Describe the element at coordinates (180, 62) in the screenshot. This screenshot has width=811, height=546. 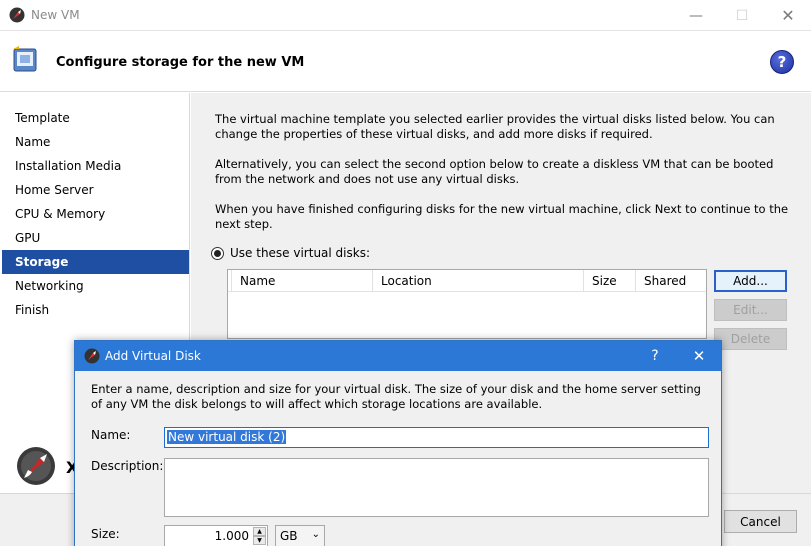
I see `page-title: Configure storage for the new VM` at that location.